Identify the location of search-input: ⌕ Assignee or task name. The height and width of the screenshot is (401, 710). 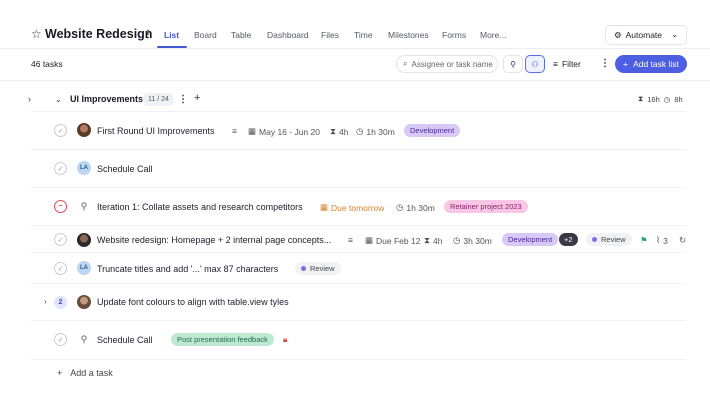
(447, 64).